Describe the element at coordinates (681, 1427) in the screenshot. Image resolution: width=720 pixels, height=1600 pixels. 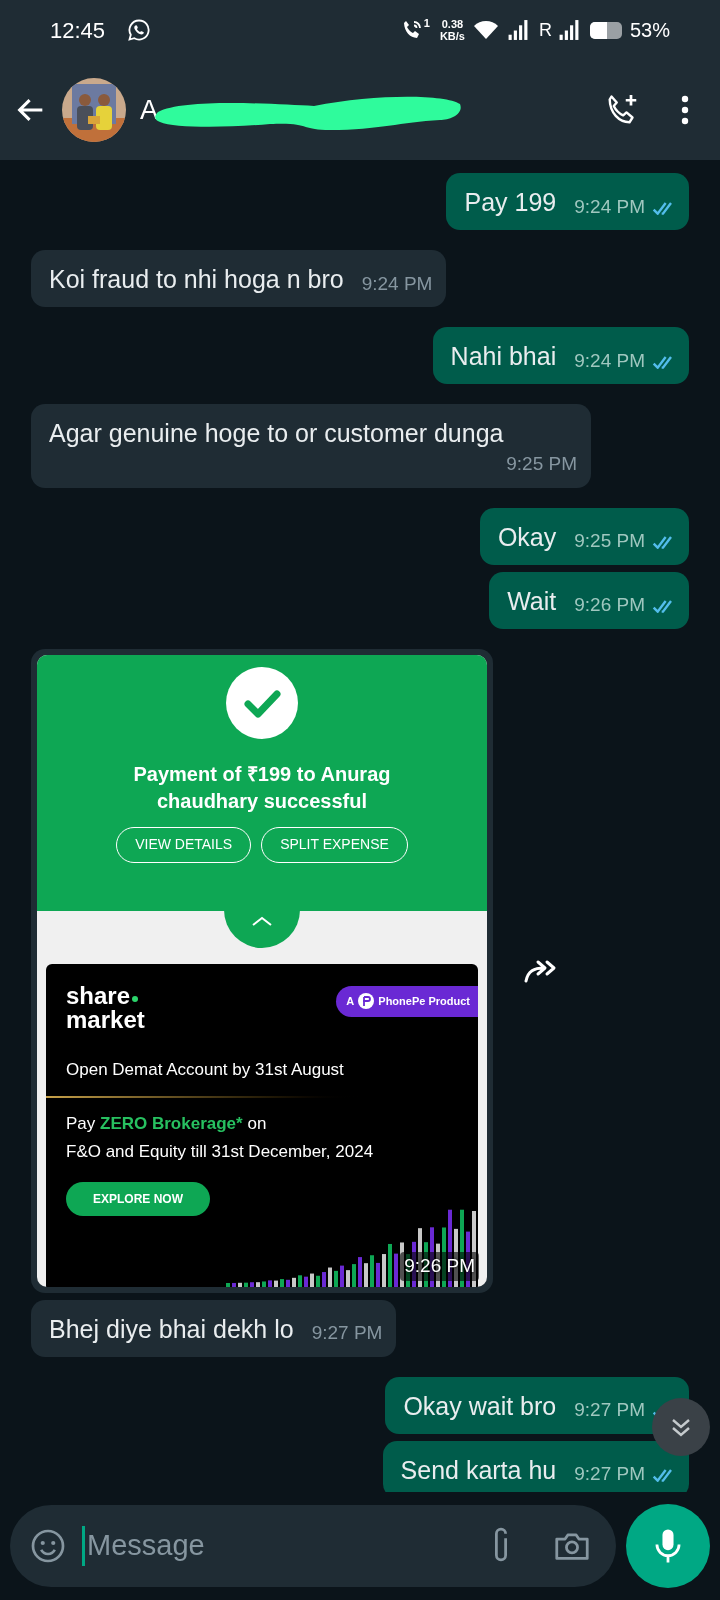
I see `double-chevron-down-icon` at that location.